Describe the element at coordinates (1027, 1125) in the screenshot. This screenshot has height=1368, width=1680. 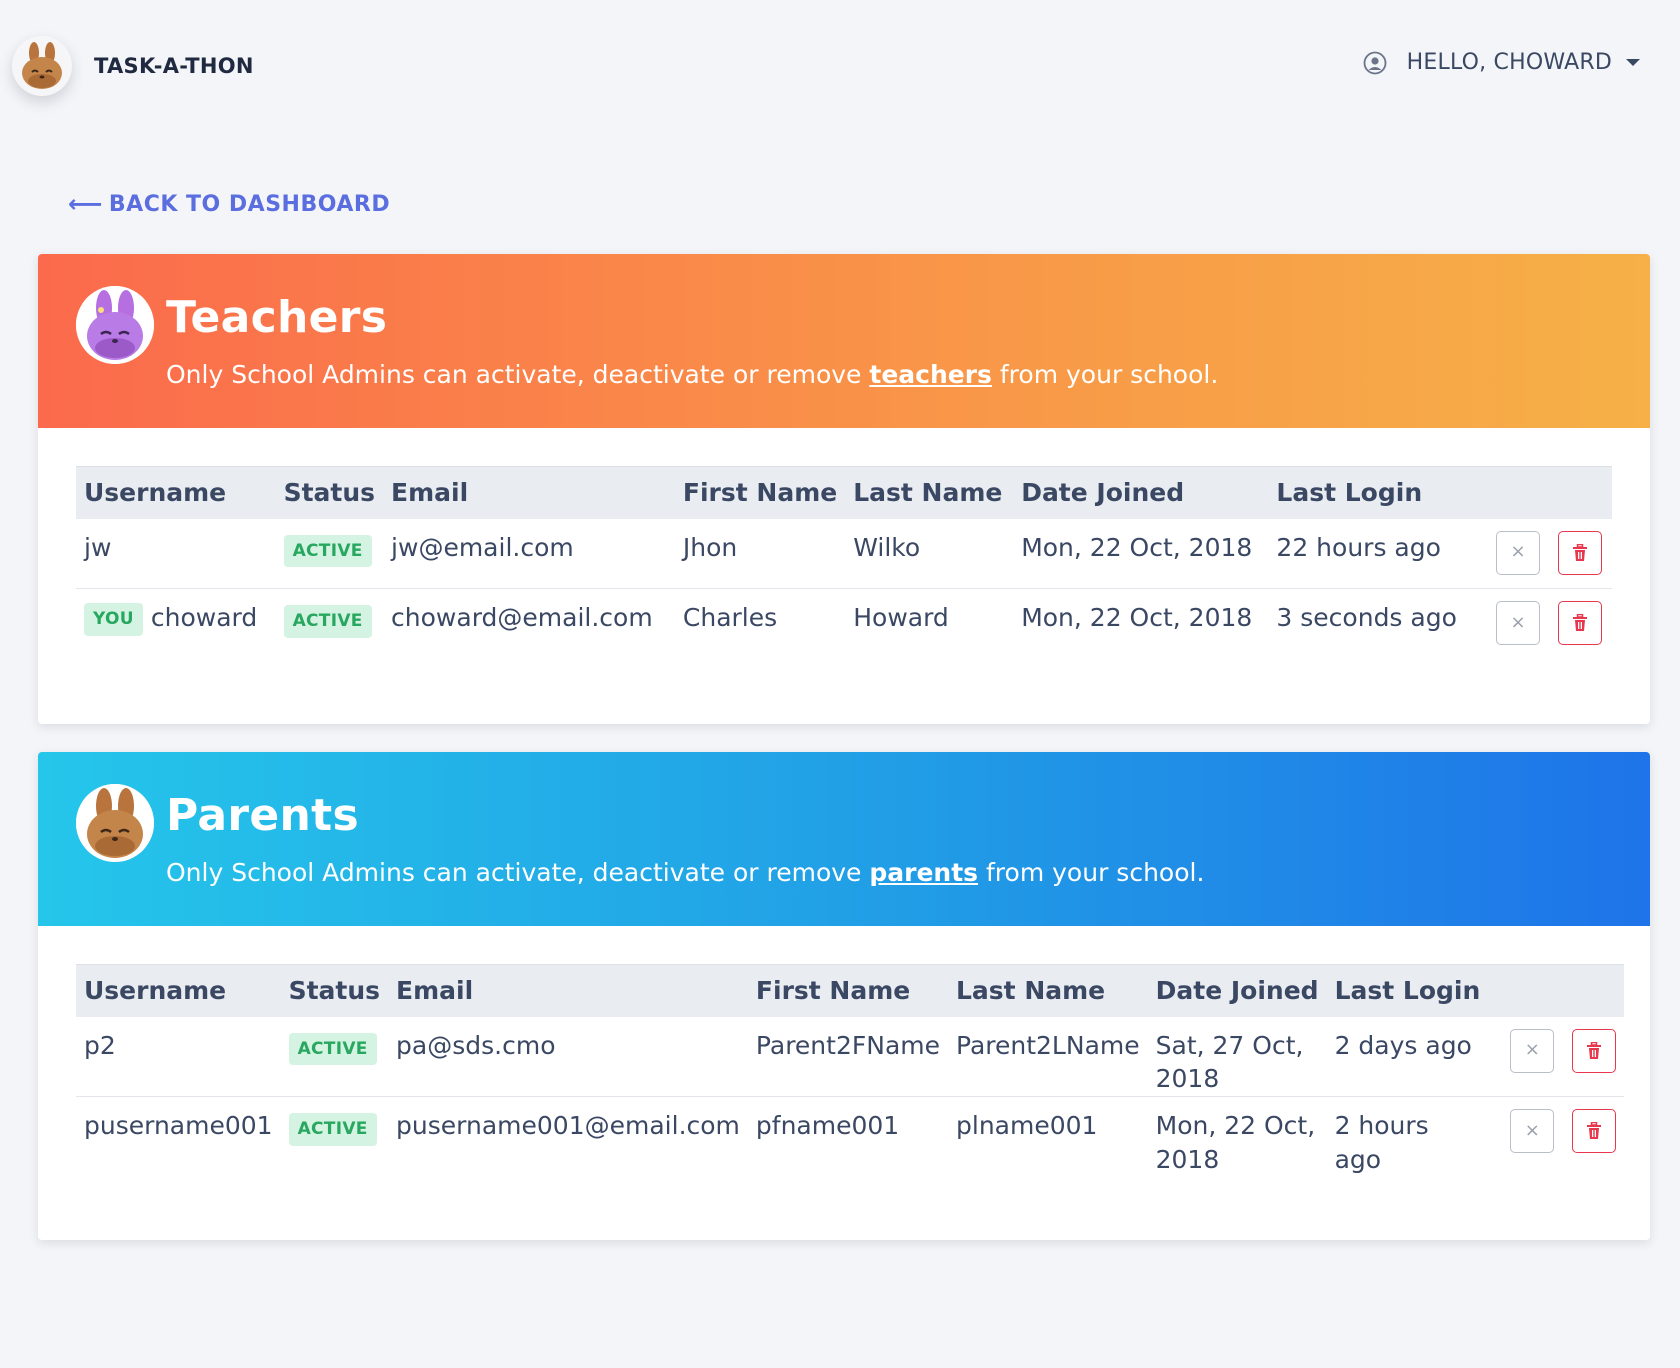
I see `cell-last-name: plname001` at that location.